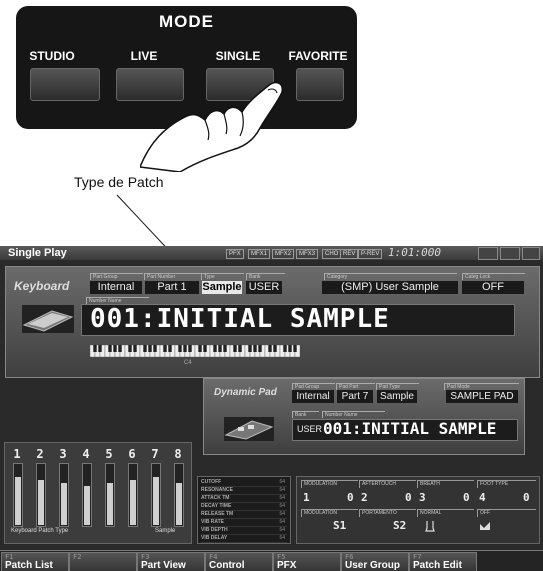 The height and width of the screenshot is (571, 543). What do you see at coordinates (222, 276) in the screenshot?
I see `type-header: Type` at bounding box center [222, 276].